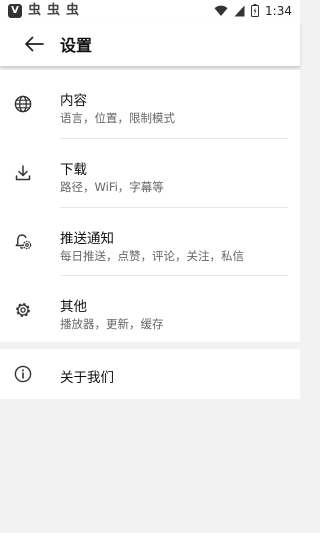 The image size is (320, 533). I want to click on wifi-icon, so click(221, 11).